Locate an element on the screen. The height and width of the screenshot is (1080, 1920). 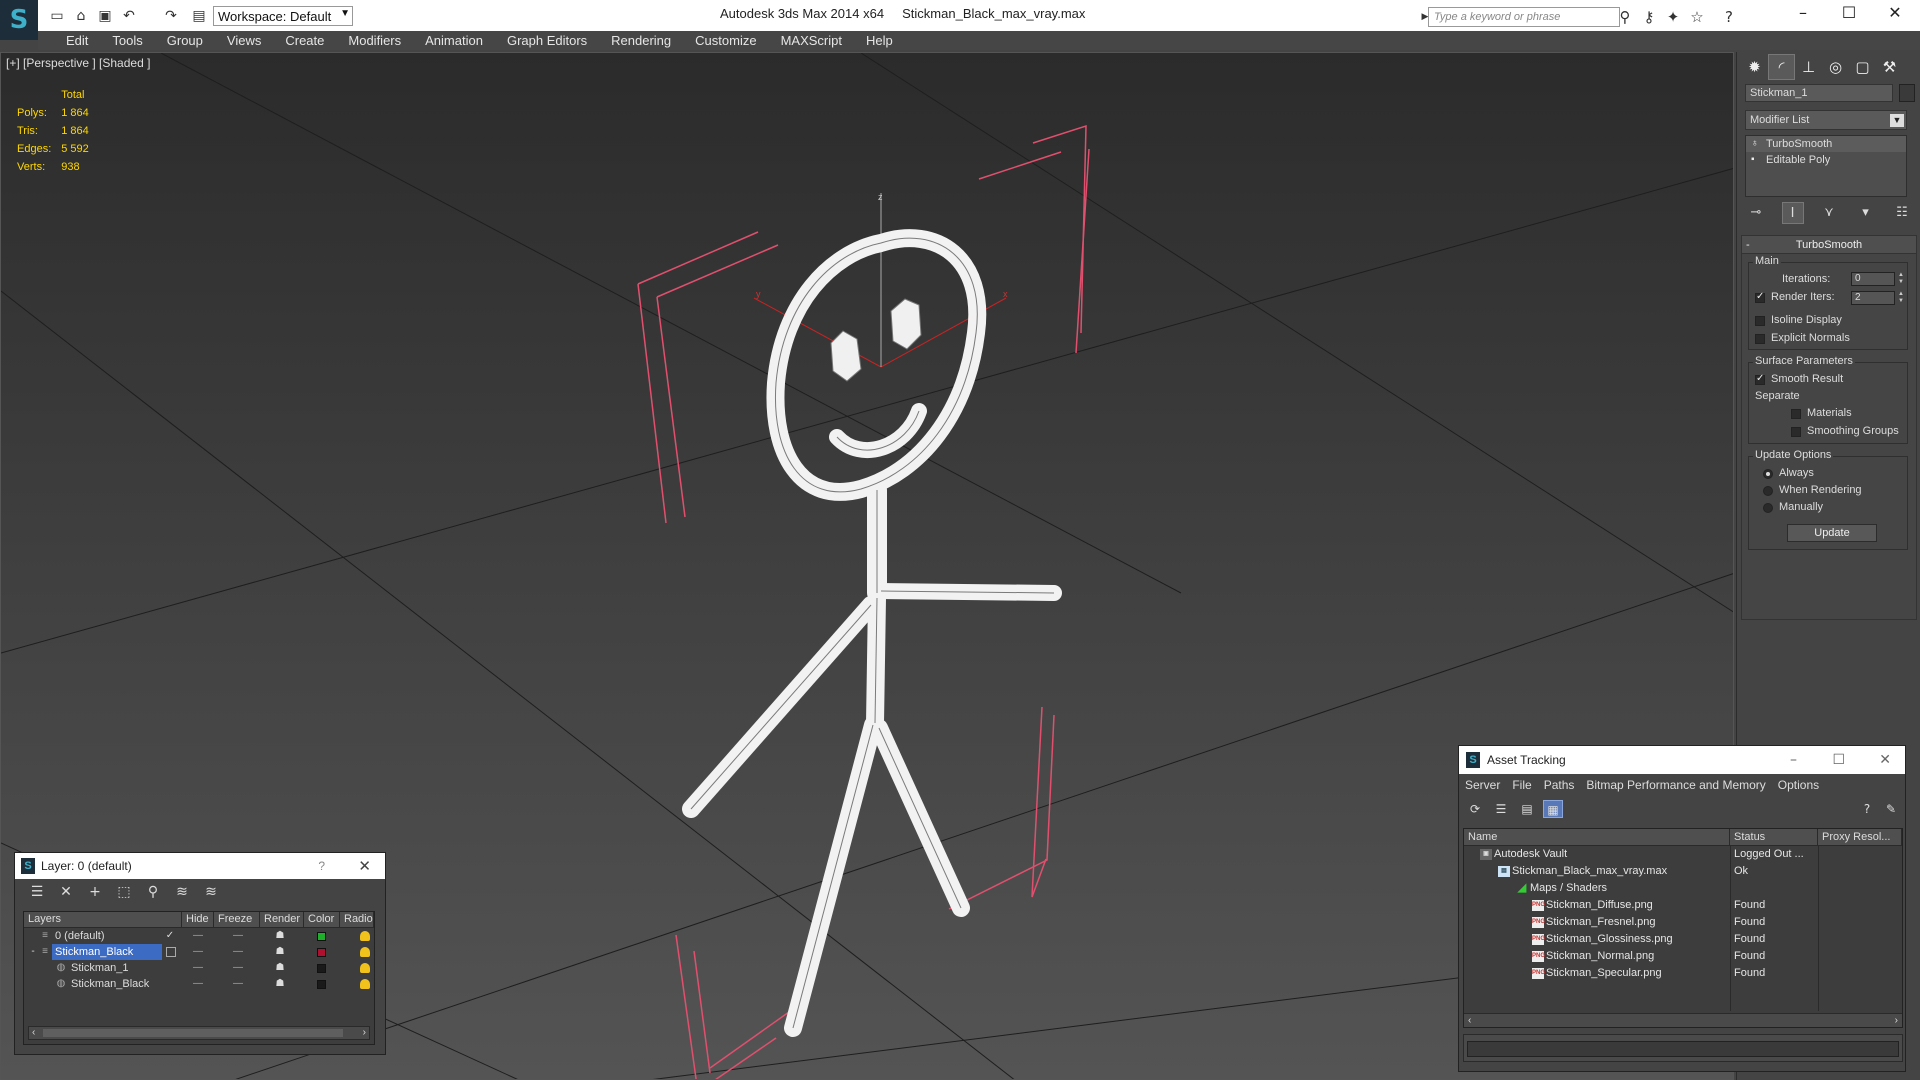
rollout-header: - TurboSmooth is located at coordinates (1829, 245).